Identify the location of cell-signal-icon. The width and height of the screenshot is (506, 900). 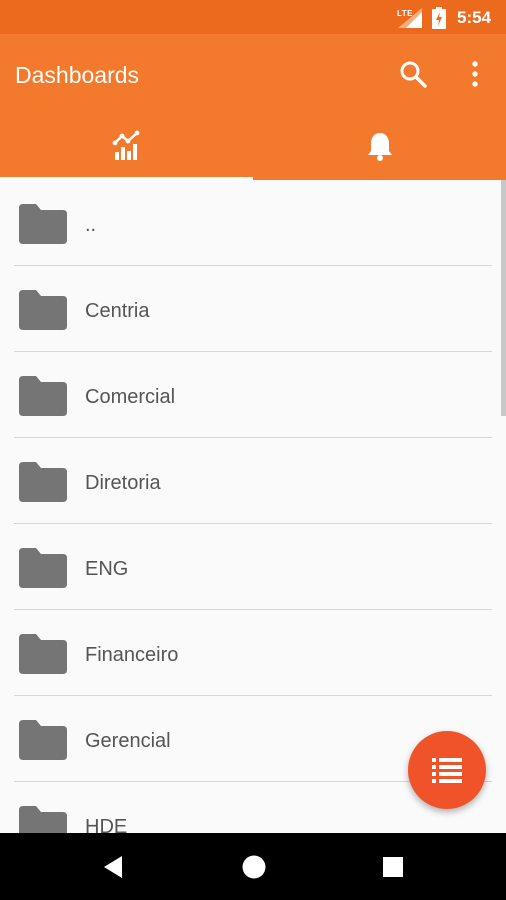
(410, 18).